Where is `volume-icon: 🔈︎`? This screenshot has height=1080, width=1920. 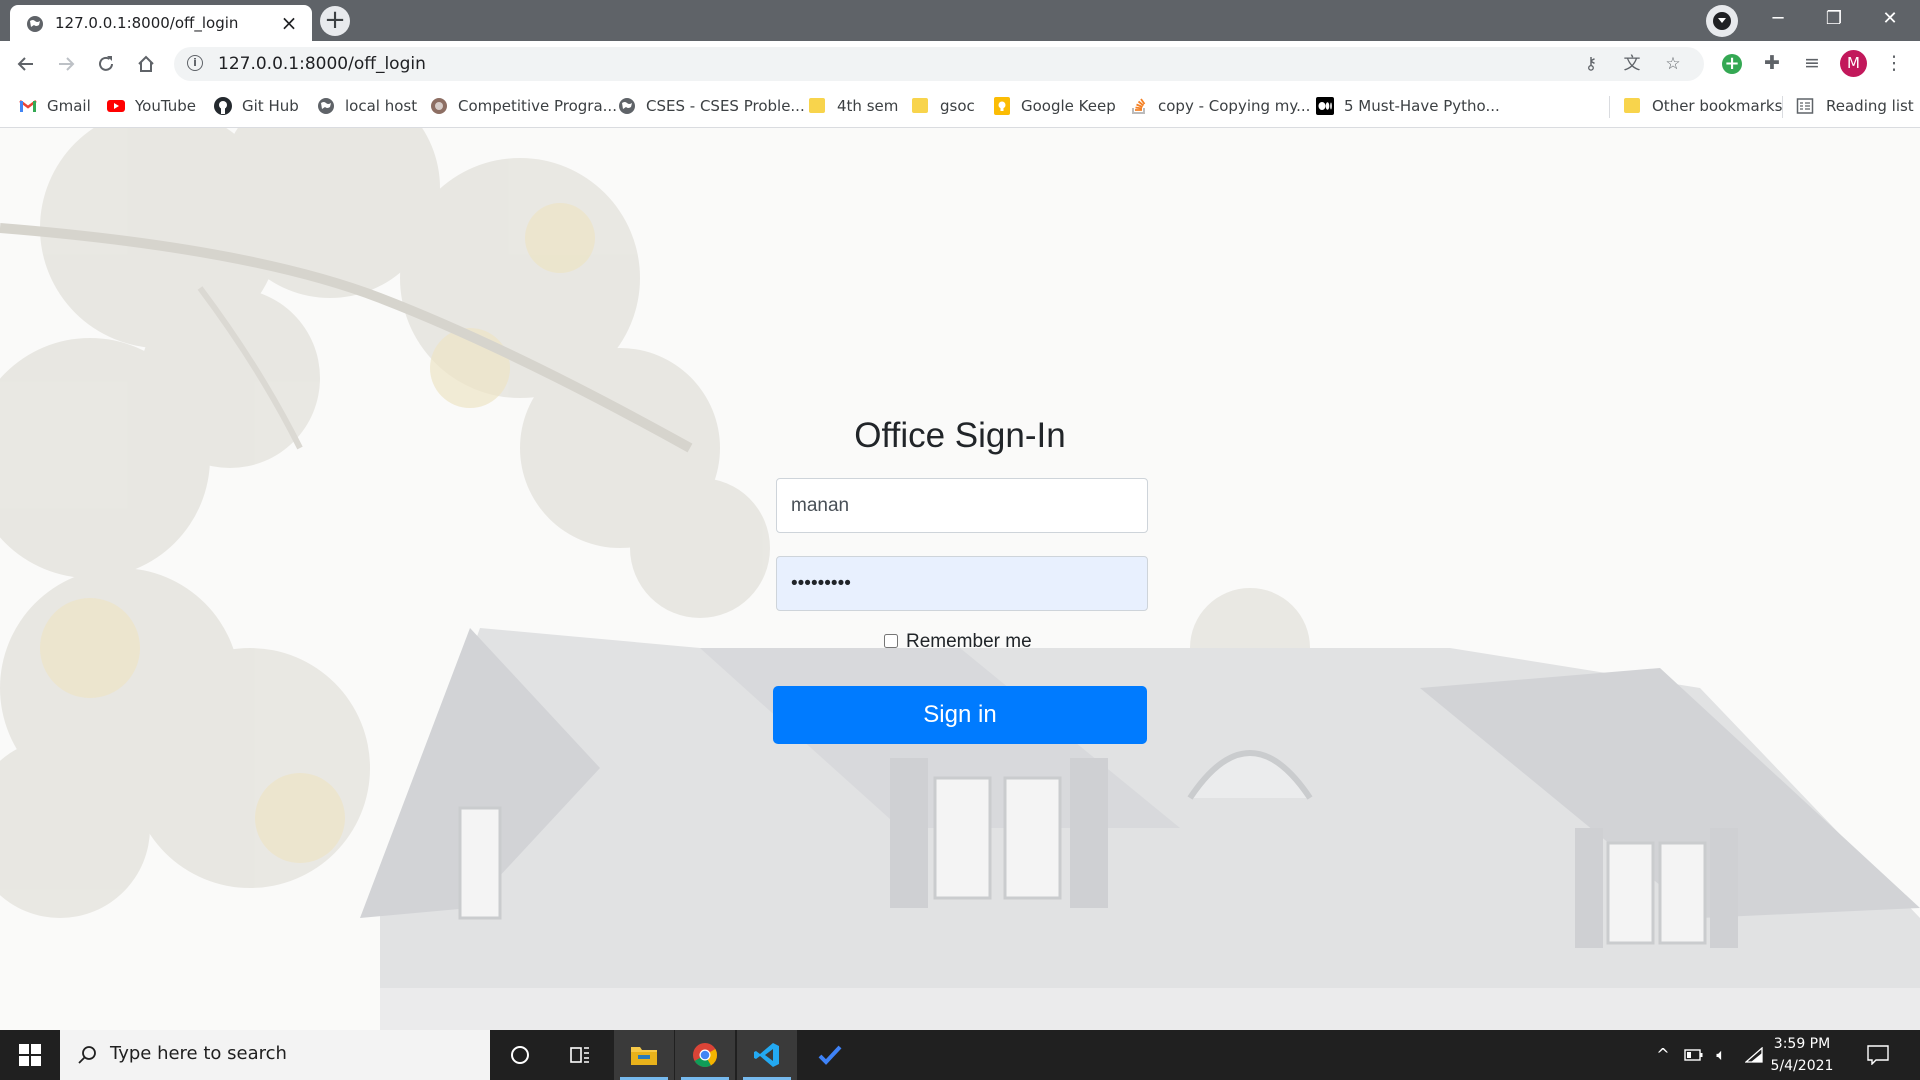 volume-icon: 🔈︎ is located at coordinates (1721, 1055).